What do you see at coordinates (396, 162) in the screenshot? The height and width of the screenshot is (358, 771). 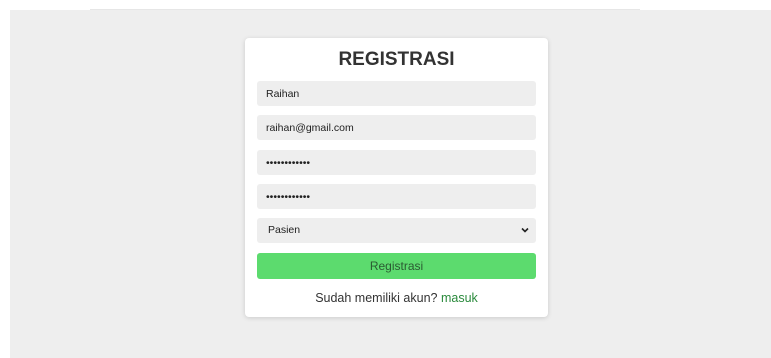 I see `password-input` at bounding box center [396, 162].